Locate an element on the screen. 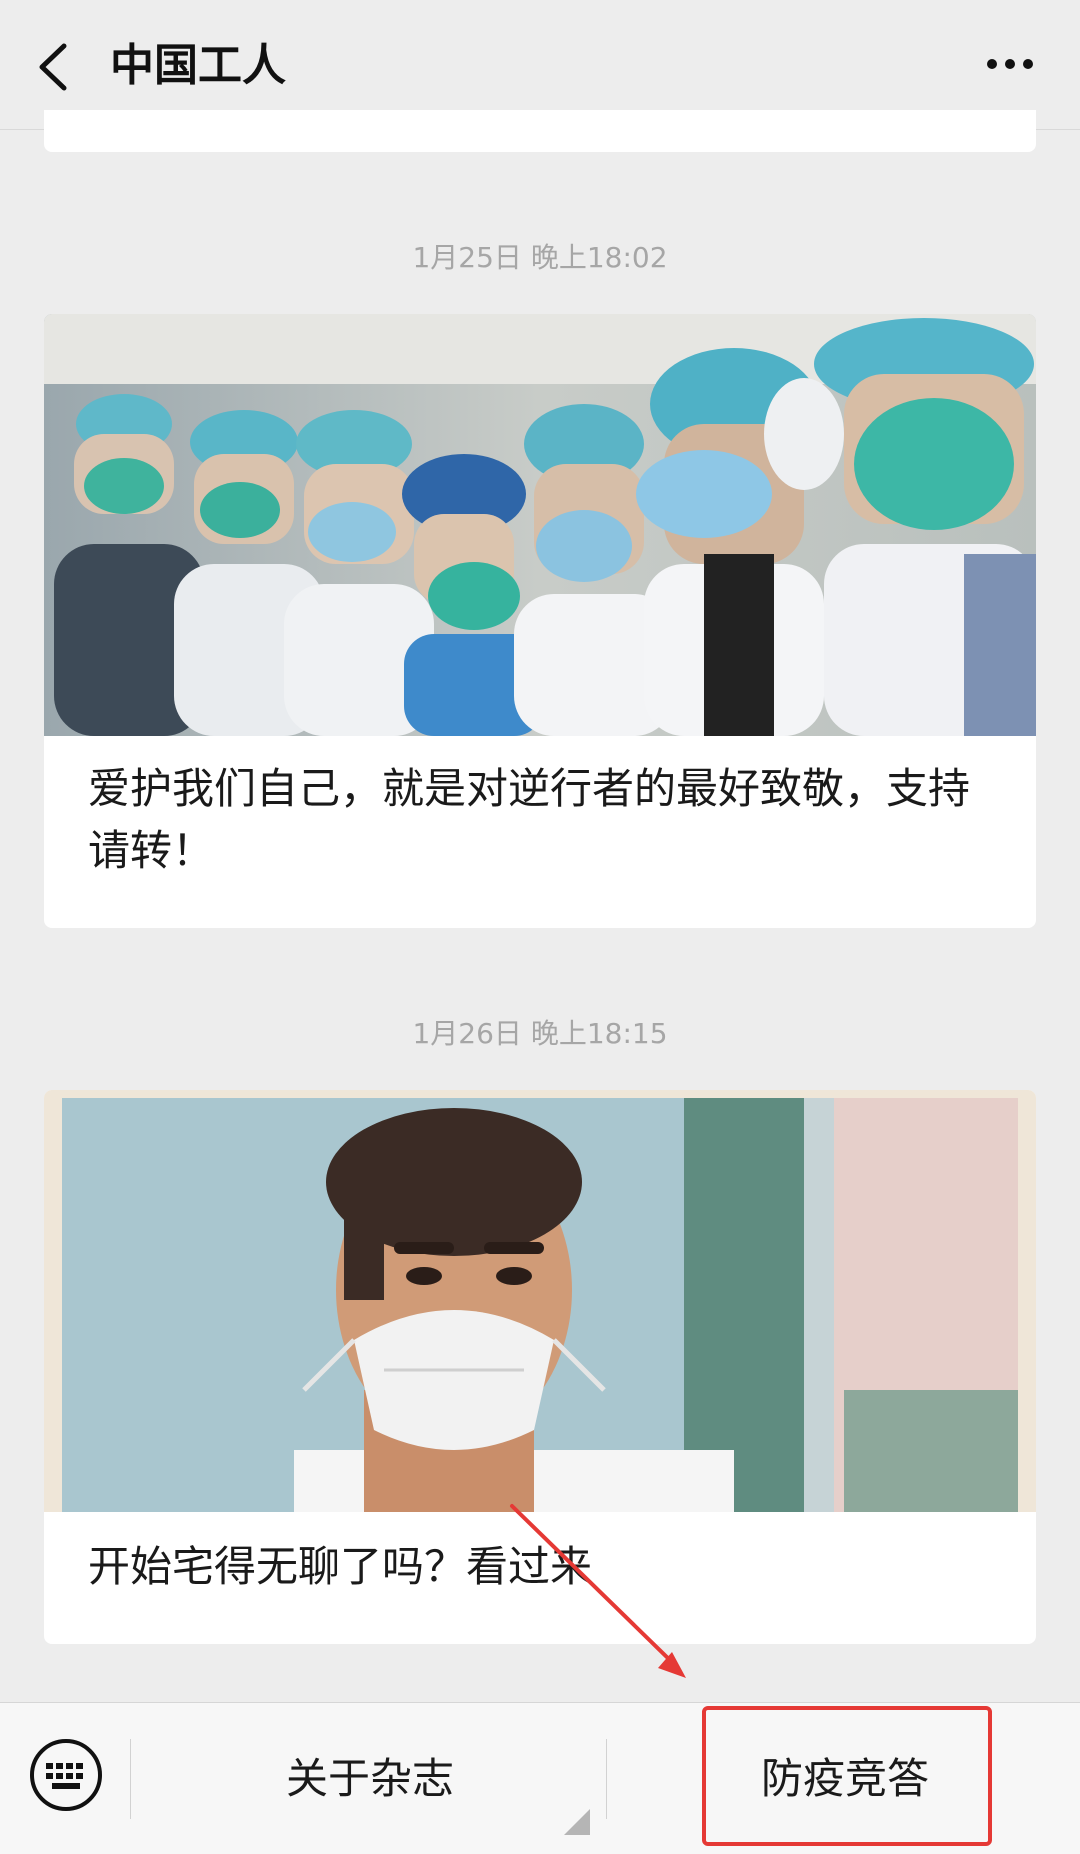 The image size is (1080, 1854). previous-article-card is located at coordinates (540, 131).